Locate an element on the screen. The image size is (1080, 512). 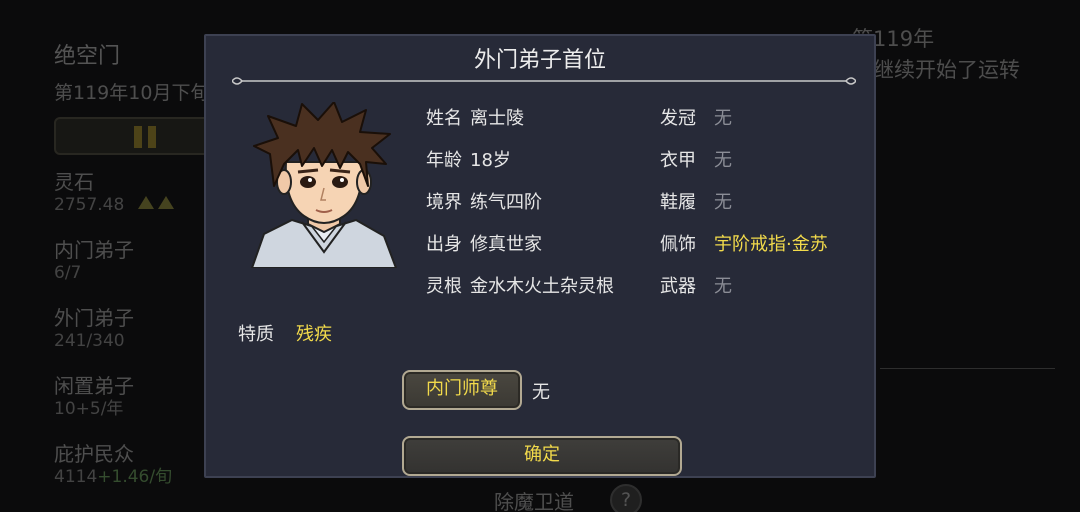
dialog-title: 外门弟子首位 is located at coordinates (539, 60).